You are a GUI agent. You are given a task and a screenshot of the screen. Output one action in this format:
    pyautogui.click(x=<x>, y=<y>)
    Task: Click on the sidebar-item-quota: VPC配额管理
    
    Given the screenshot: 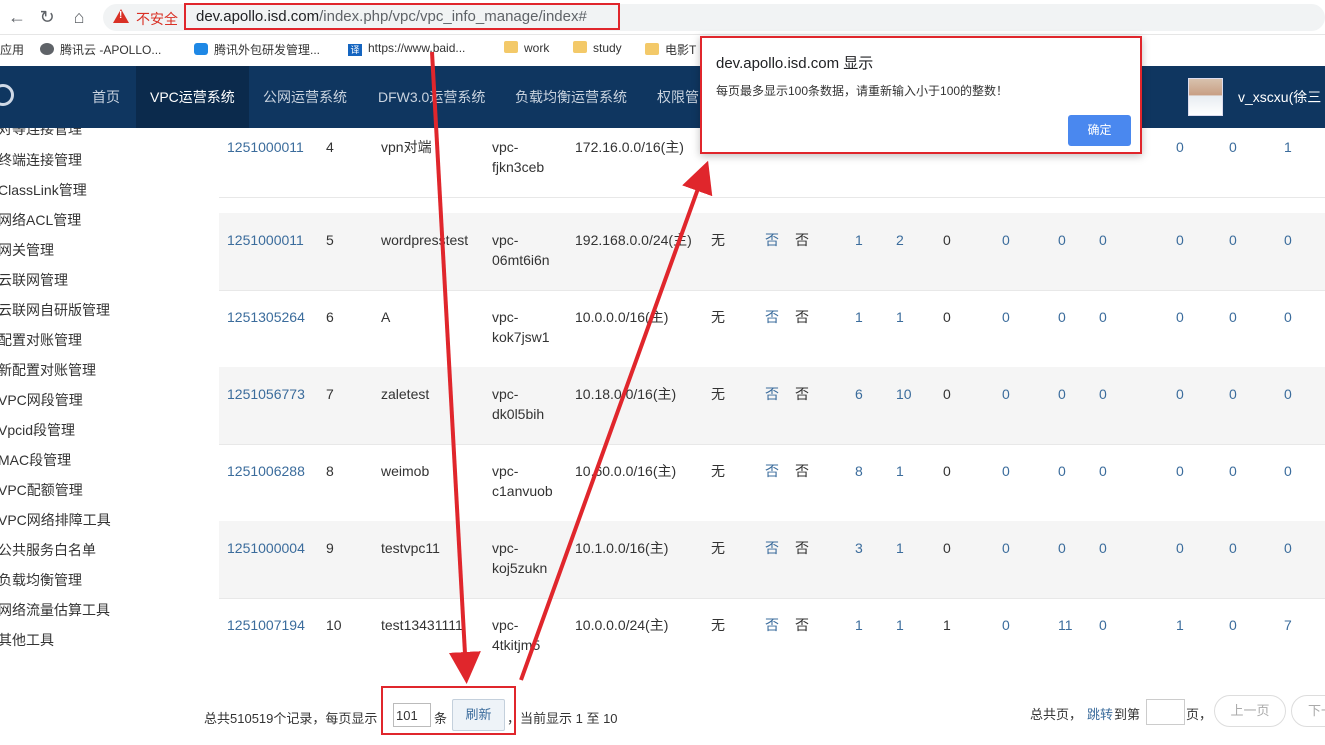 What is the action you would take?
    pyautogui.click(x=41, y=490)
    